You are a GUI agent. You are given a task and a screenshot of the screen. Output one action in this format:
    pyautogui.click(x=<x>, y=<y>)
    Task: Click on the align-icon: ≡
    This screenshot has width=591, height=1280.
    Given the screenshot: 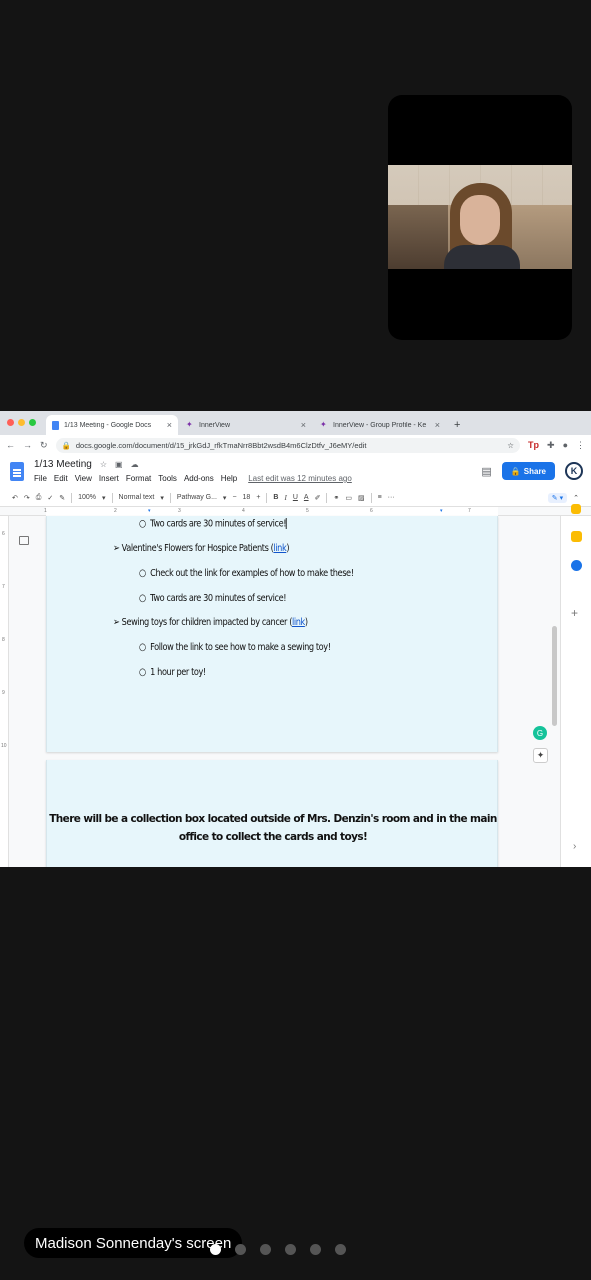 What is the action you would take?
    pyautogui.click(x=380, y=497)
    